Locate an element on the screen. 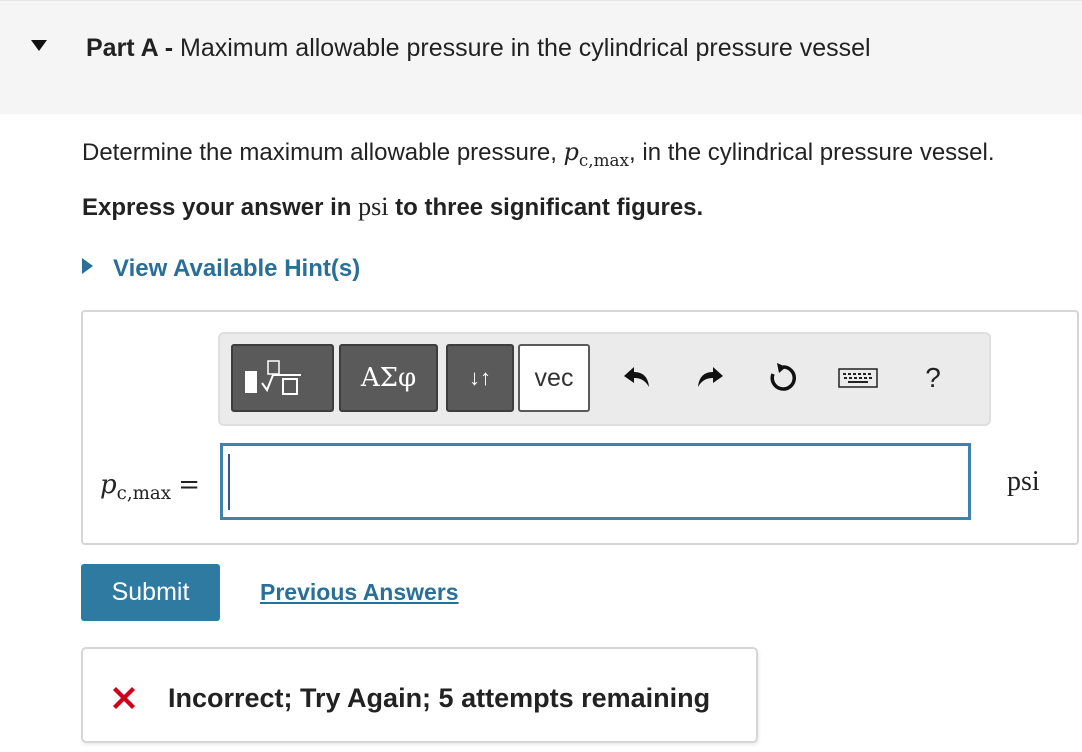  keyboard-icon is located at coordinates (858, 378).